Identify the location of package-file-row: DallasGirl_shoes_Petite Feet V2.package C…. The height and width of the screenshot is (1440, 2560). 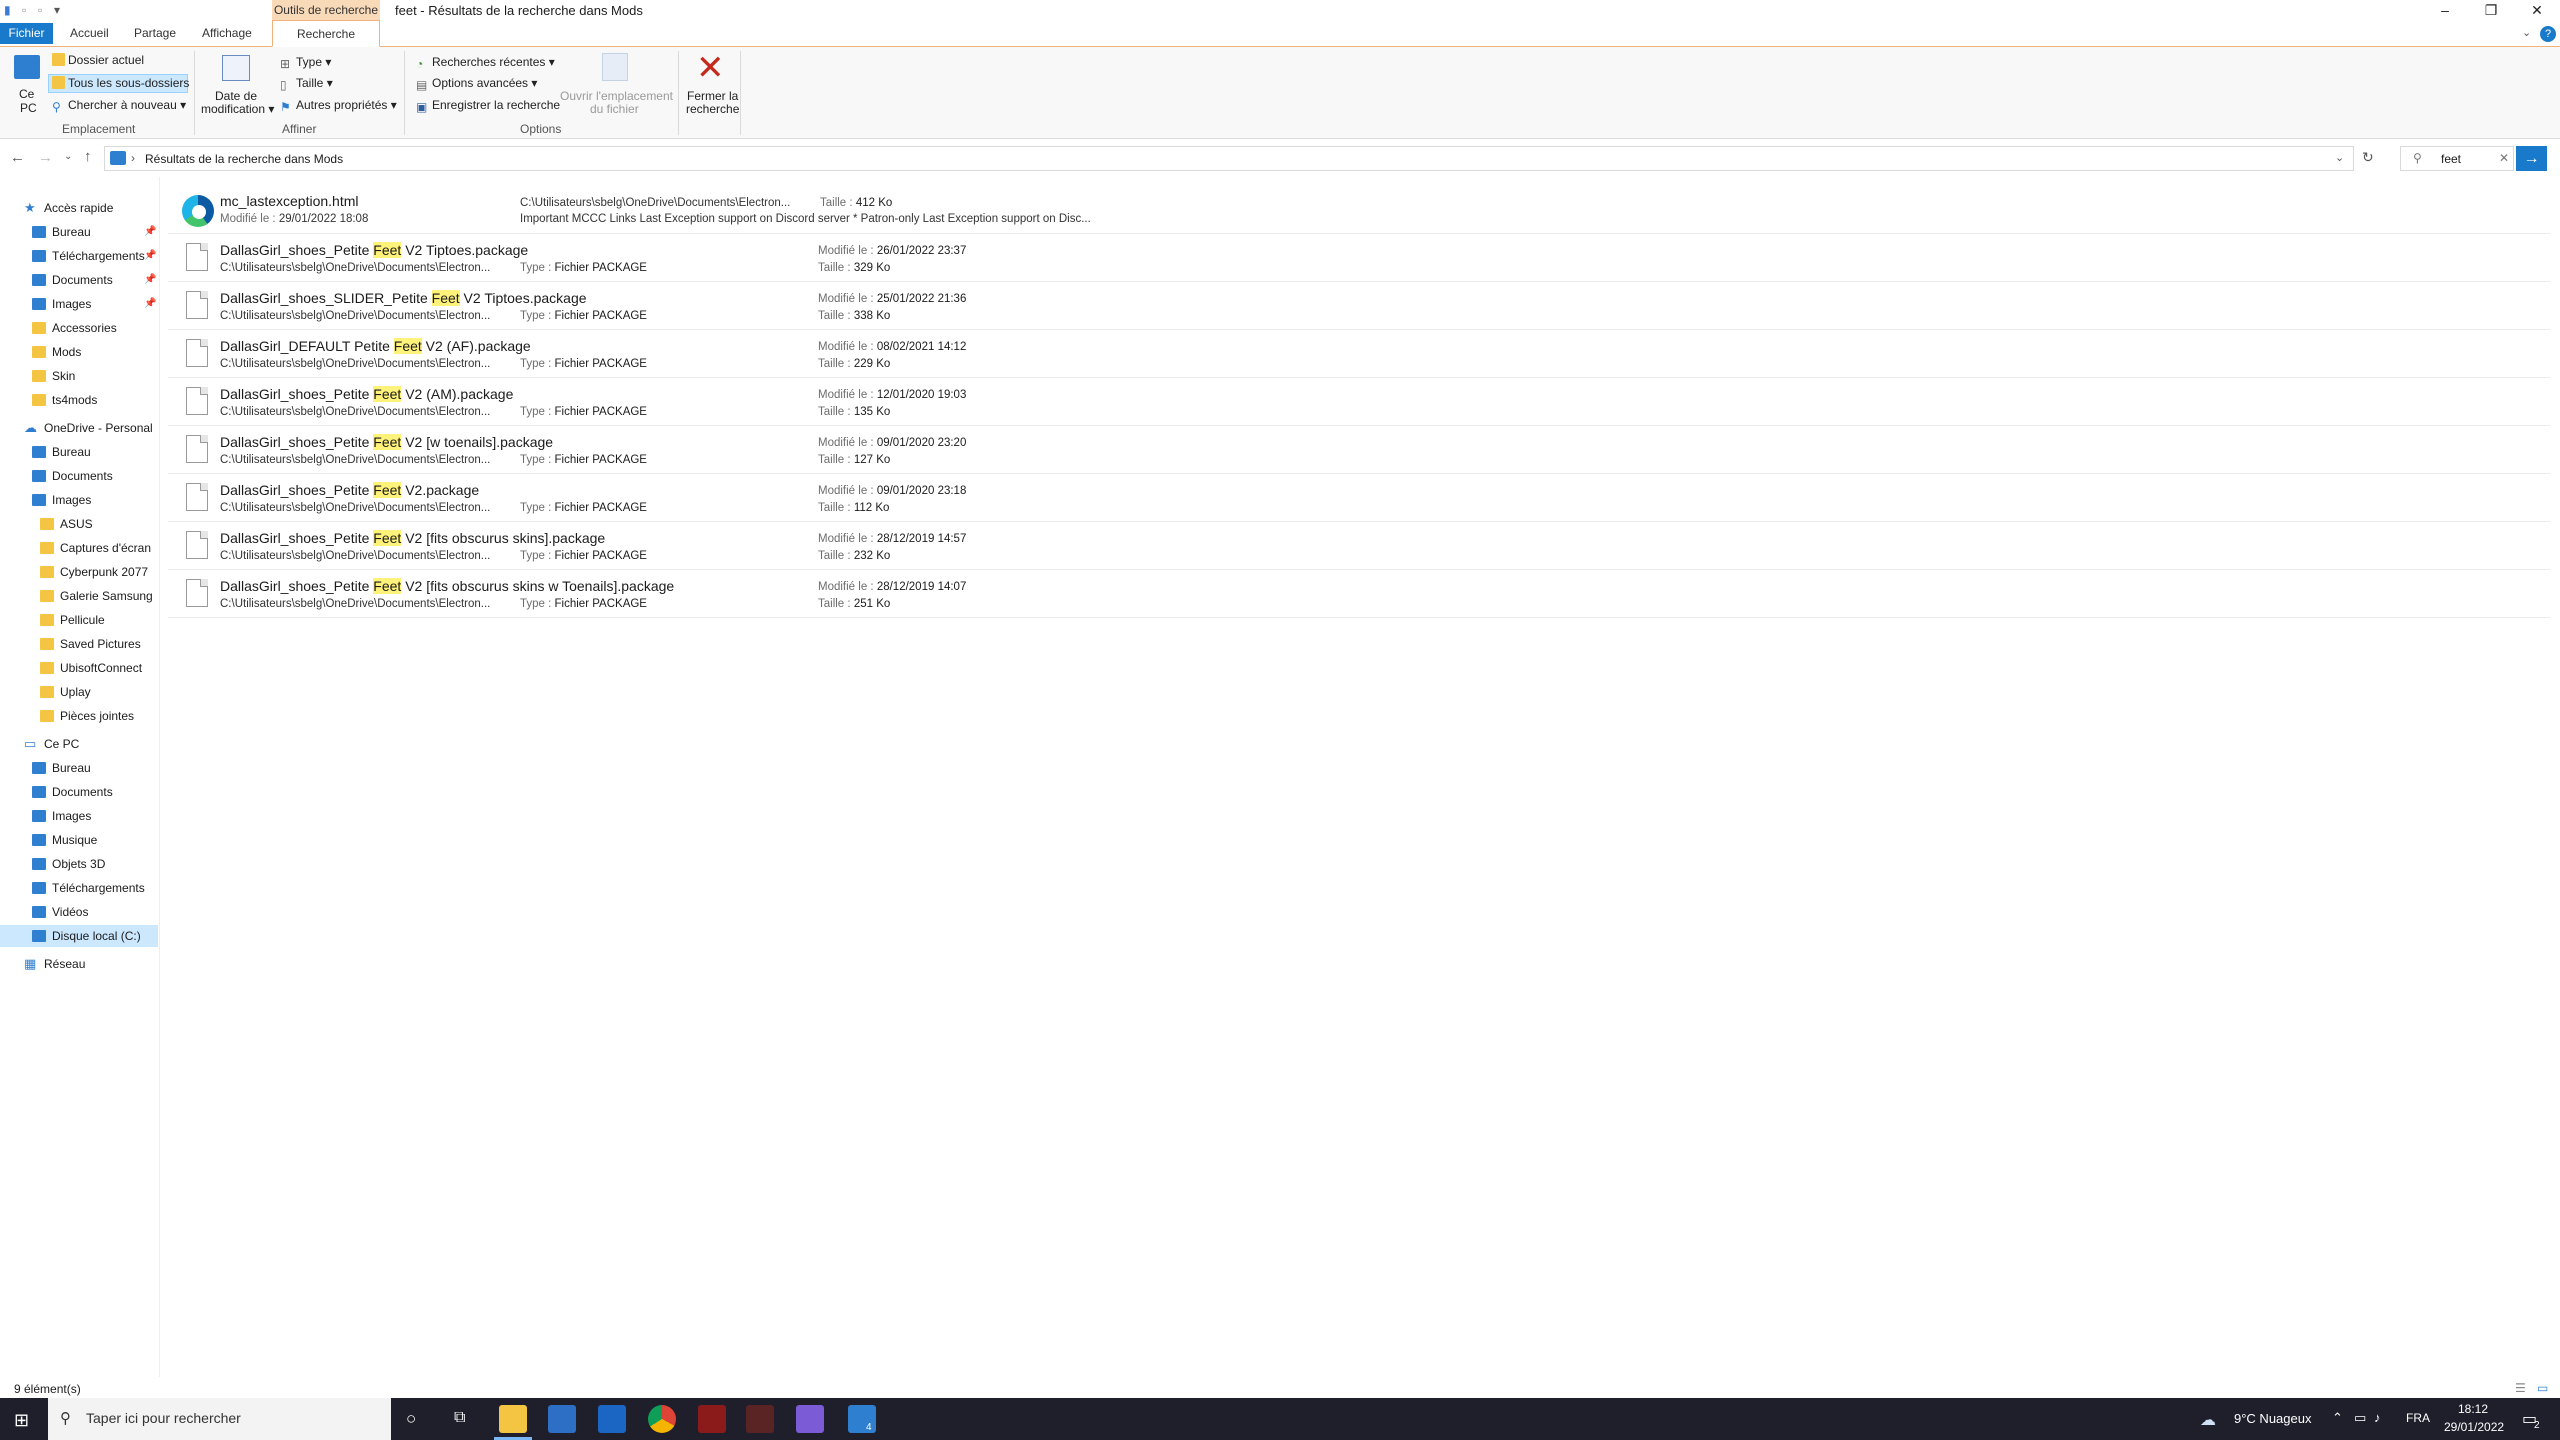
(1359, 499).